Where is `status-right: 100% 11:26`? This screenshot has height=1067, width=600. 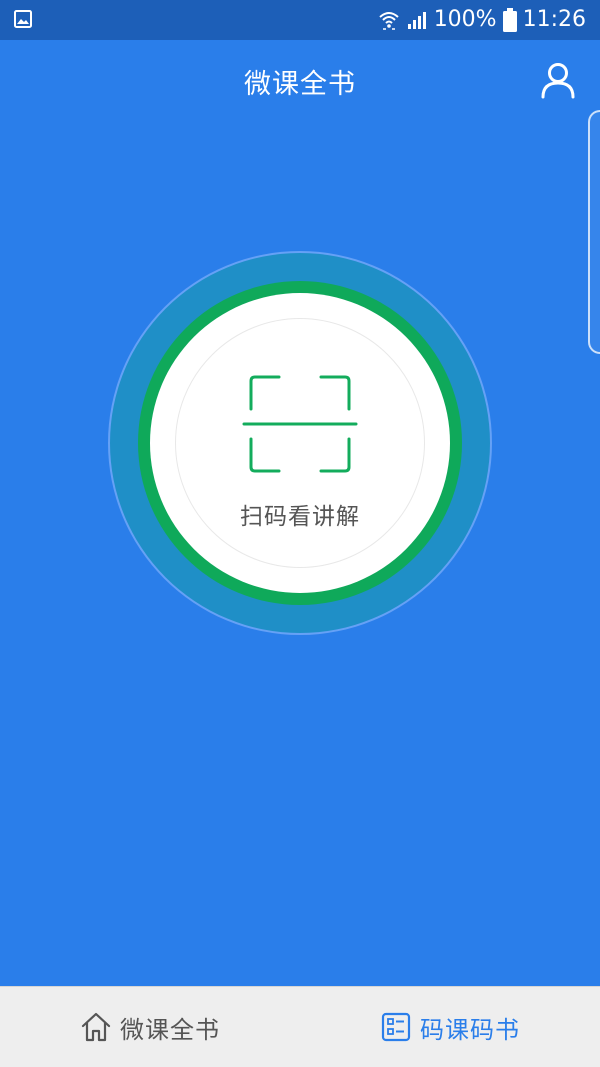 status-right: 100% 11:26 is located at coordinates (482, 20).